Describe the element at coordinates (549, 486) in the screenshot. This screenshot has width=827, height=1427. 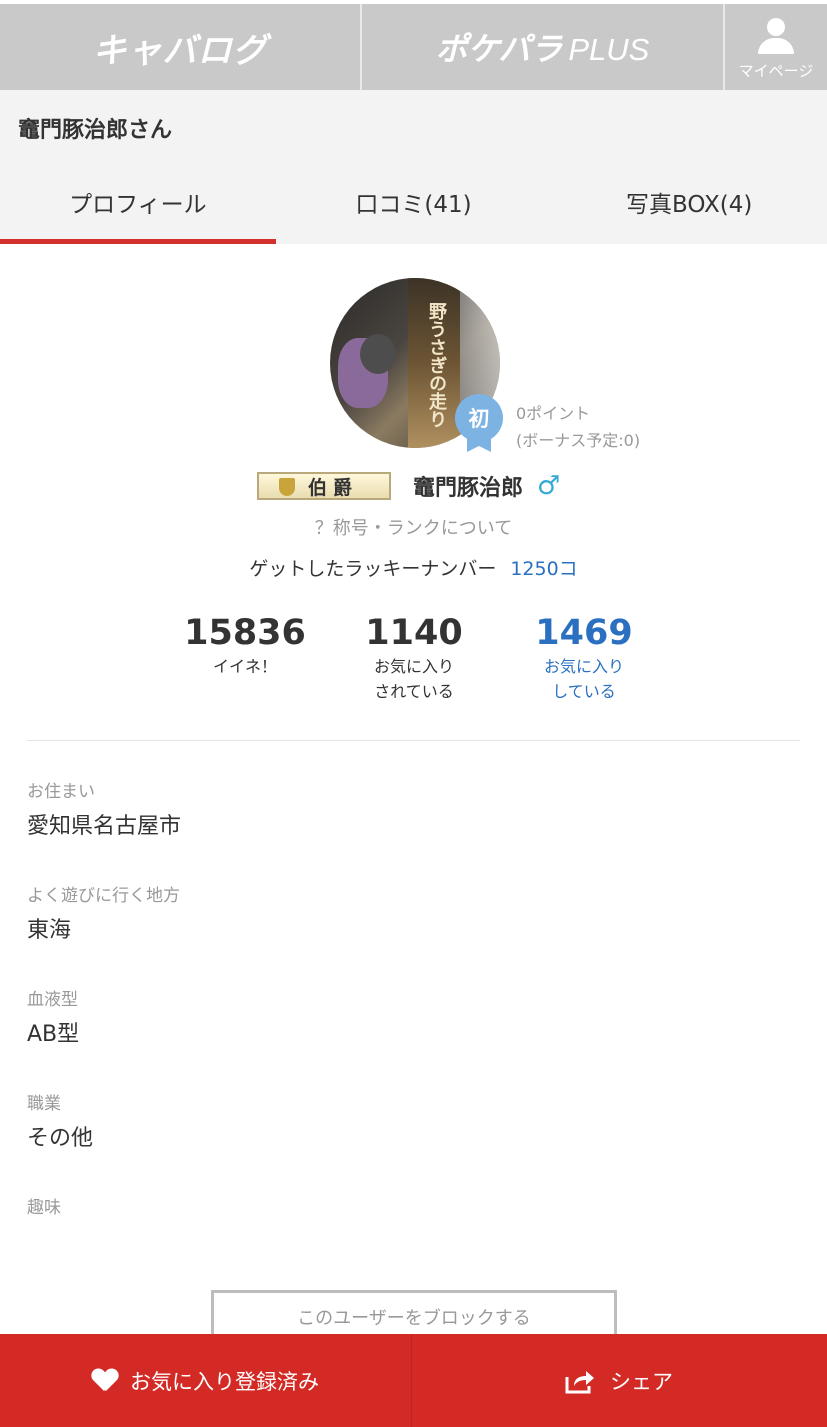
I see `male-icon: ♂` at that location.